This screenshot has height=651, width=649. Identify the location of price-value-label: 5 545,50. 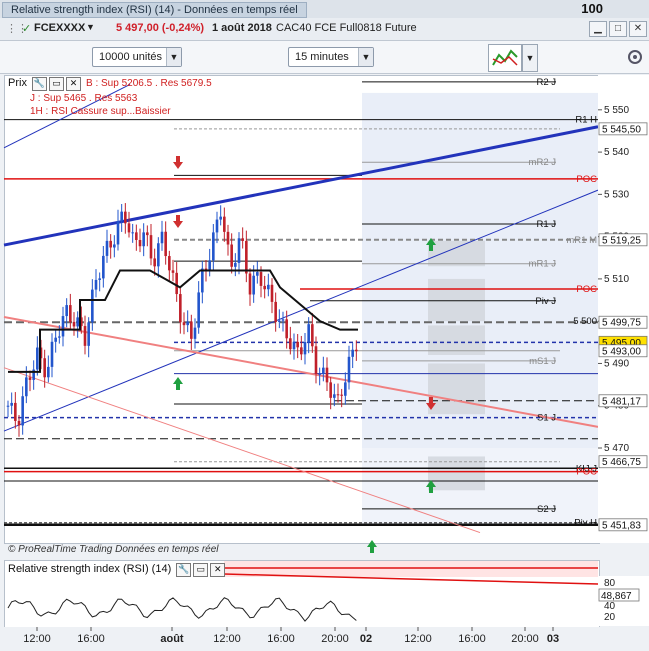
(621, 129).